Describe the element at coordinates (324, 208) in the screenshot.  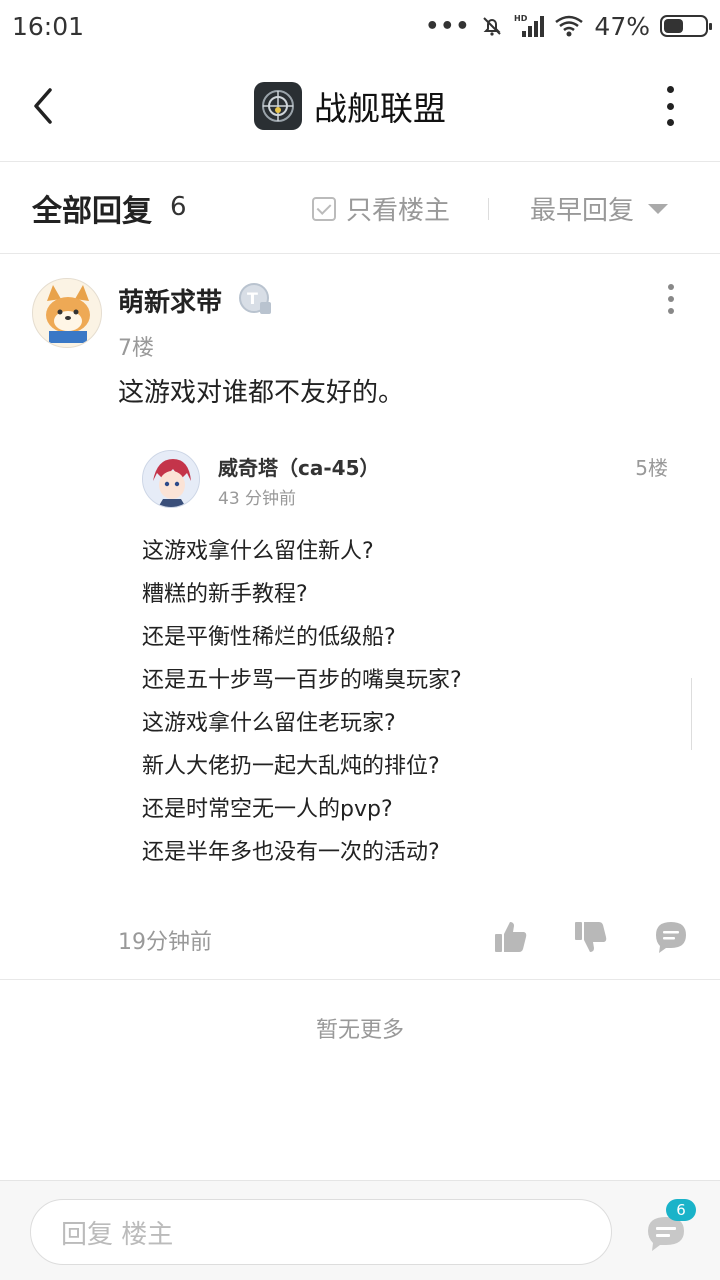
I see `checkbox-icon` at that location.